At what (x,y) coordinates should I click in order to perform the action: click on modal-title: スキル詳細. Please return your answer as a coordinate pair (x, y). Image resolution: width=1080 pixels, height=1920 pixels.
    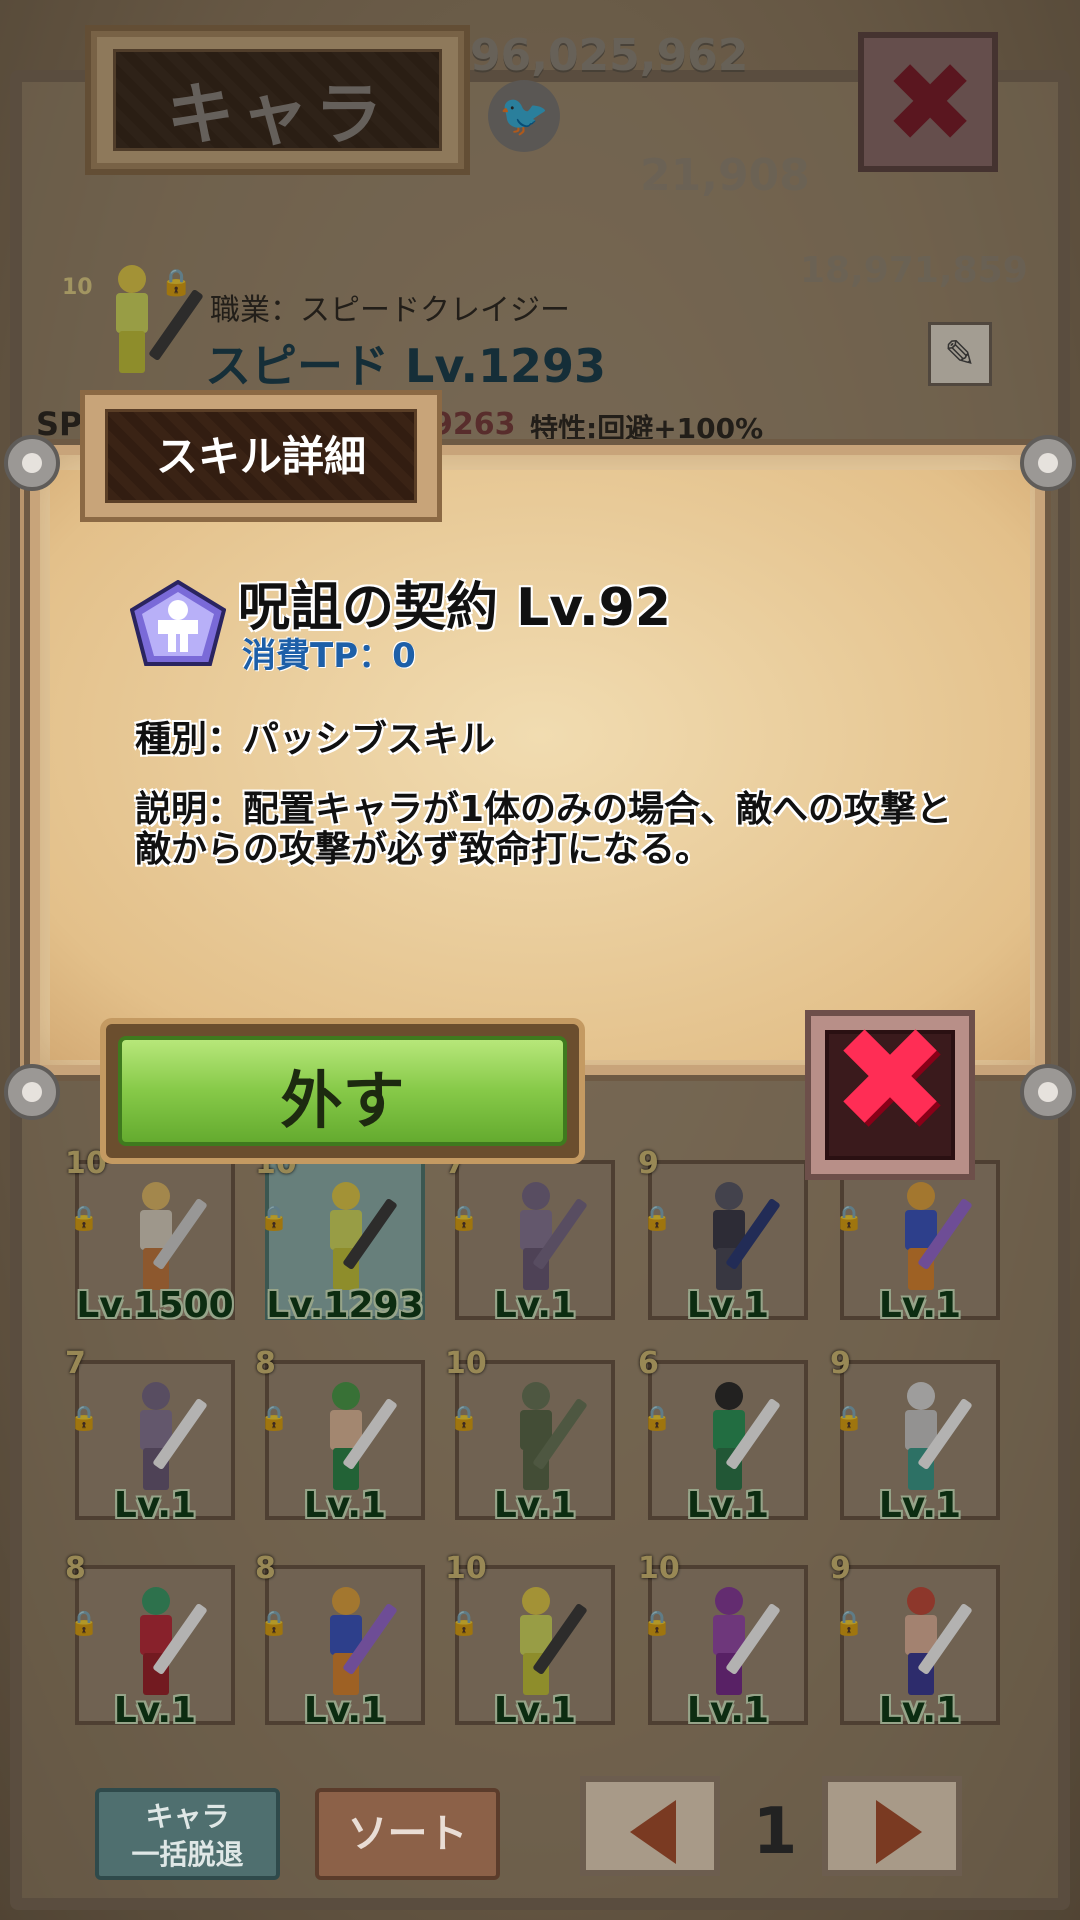
    Looking at the image, I should click on (260, 456).